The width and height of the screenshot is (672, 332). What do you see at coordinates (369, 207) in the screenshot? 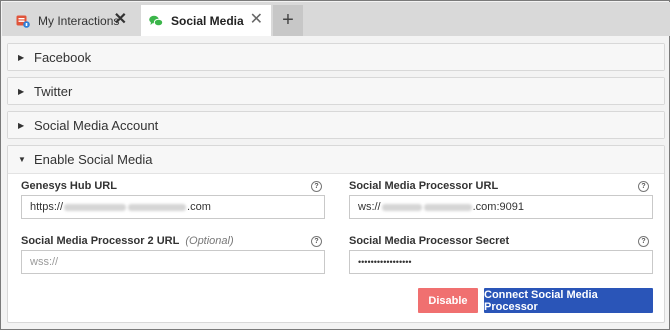
I see `input-value-prefix: ws://` at bounding box center [369, 207].